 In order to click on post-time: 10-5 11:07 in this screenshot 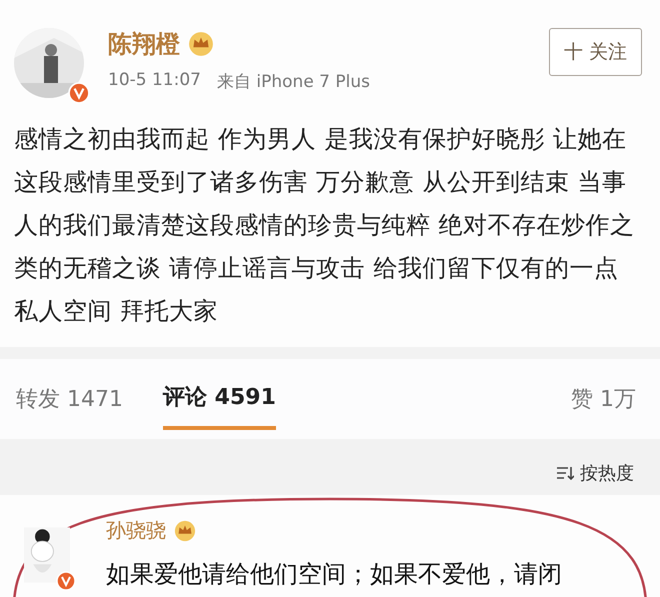, I will do `click(154, 81)`.